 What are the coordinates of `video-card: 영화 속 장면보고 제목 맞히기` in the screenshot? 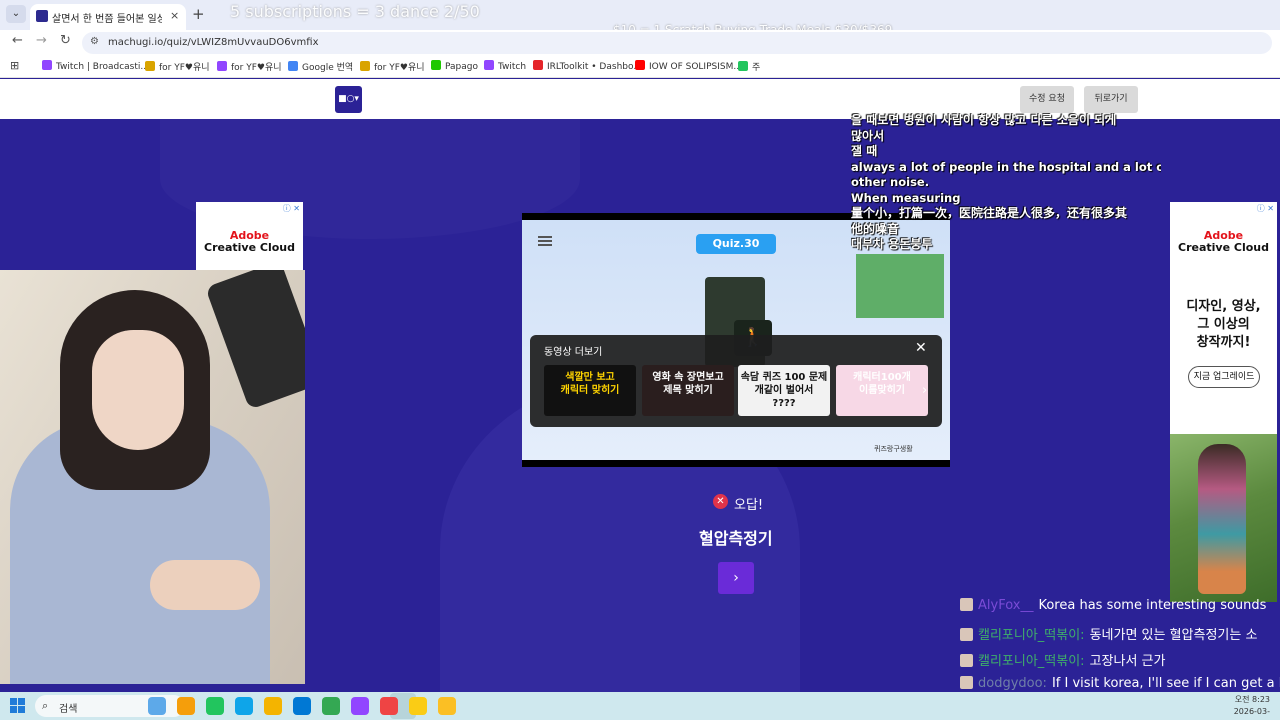 It's located at (688, 390).